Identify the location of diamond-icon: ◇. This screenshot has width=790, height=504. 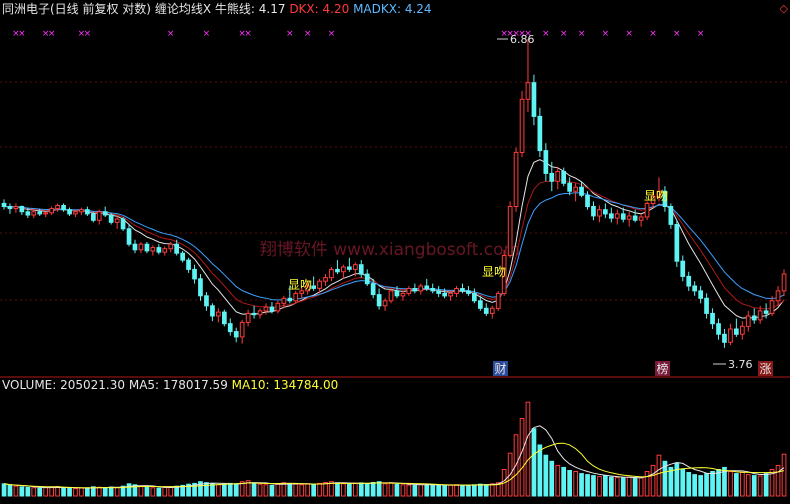
(784, 8).